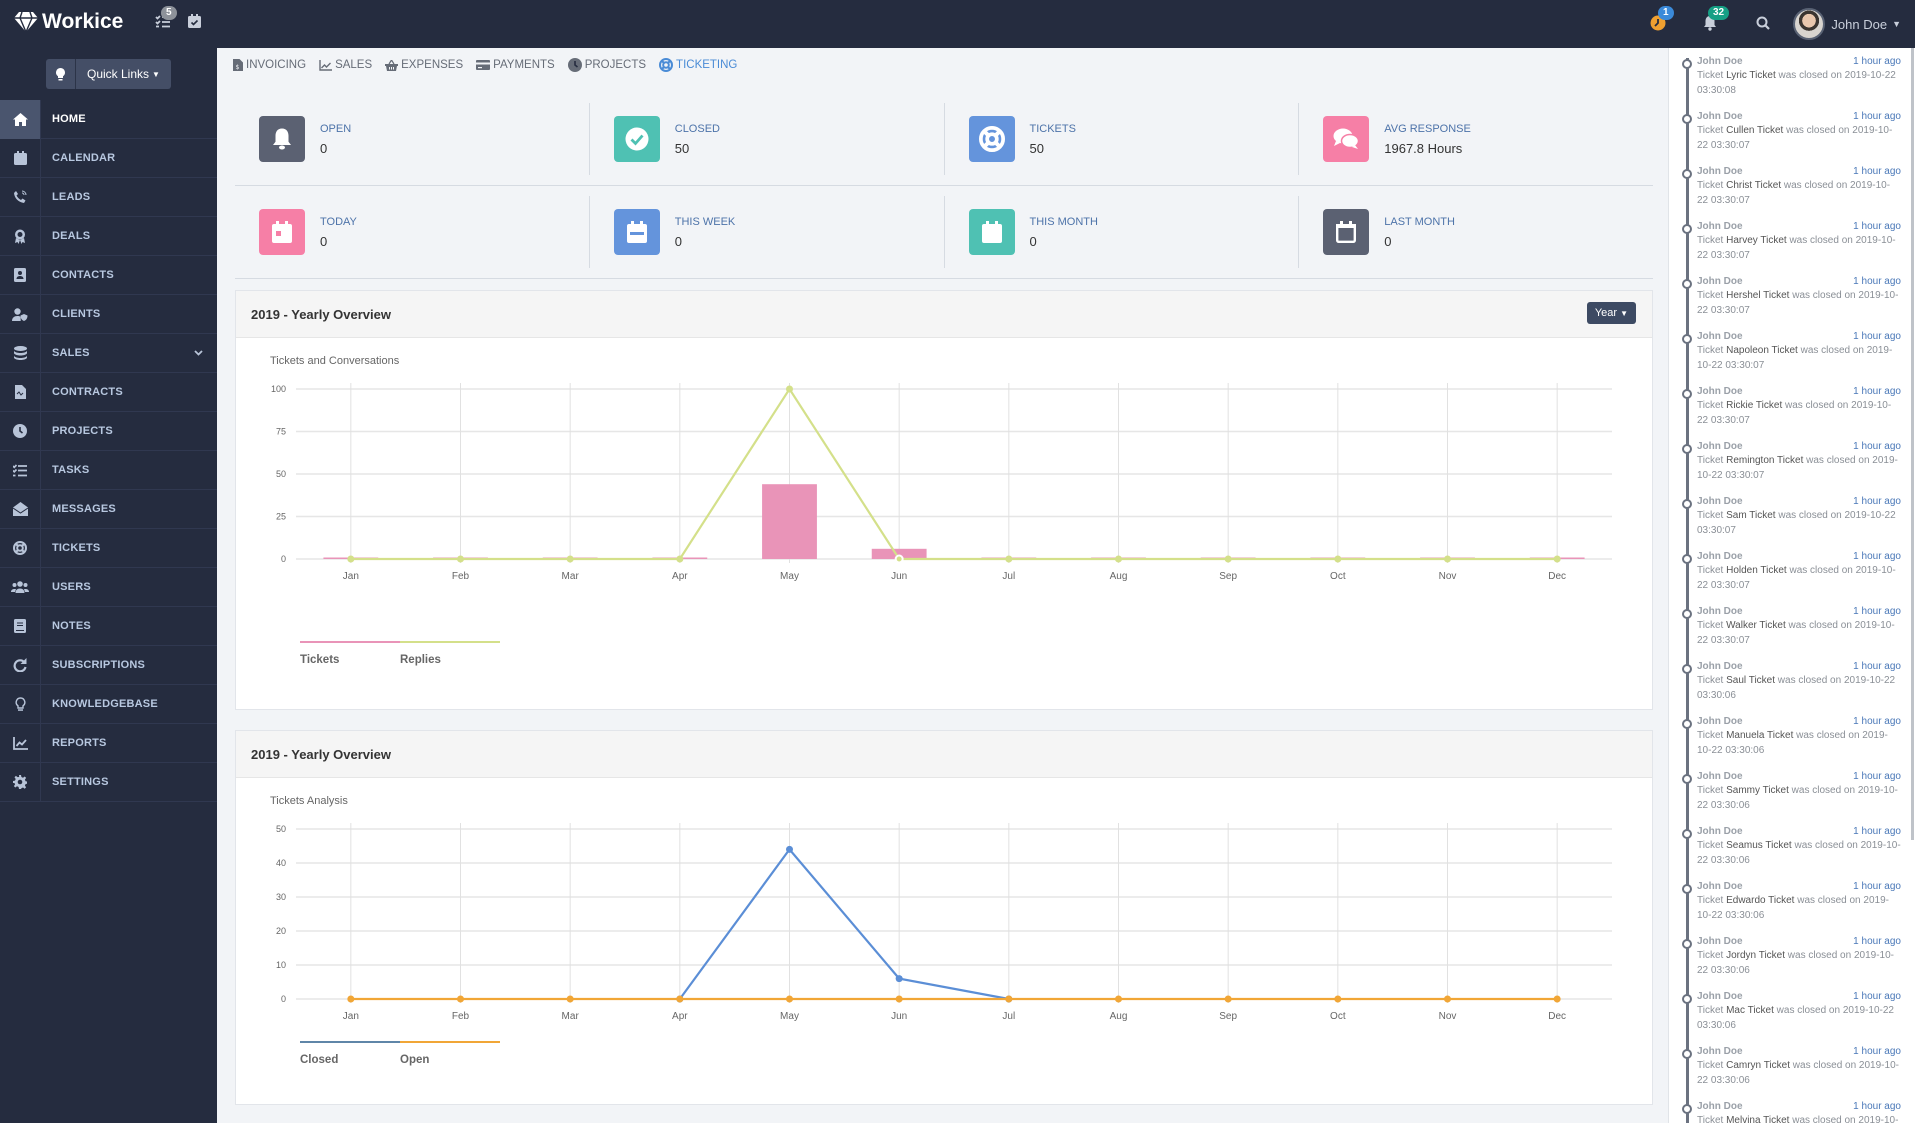  What do you see at coordinates (1710, 955) in the screenshot?
I see `activity-prefix: Ticket` at bounding box center [1710, 955].